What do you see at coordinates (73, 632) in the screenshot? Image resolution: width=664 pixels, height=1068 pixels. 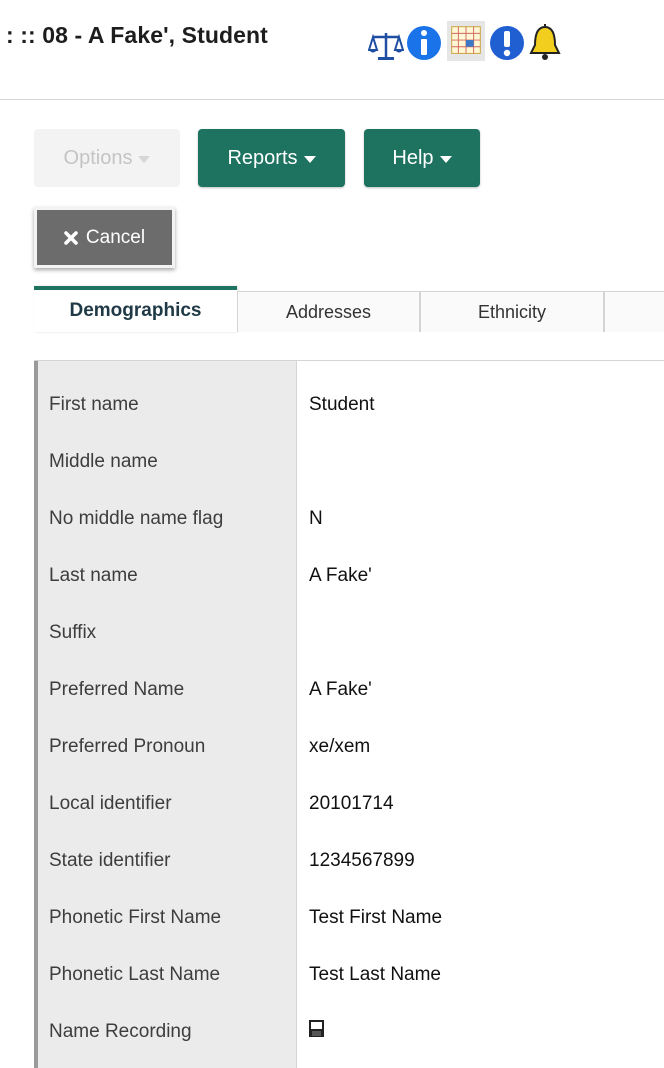 I see `field-label: Suffix` at bounding box center [73, 632].